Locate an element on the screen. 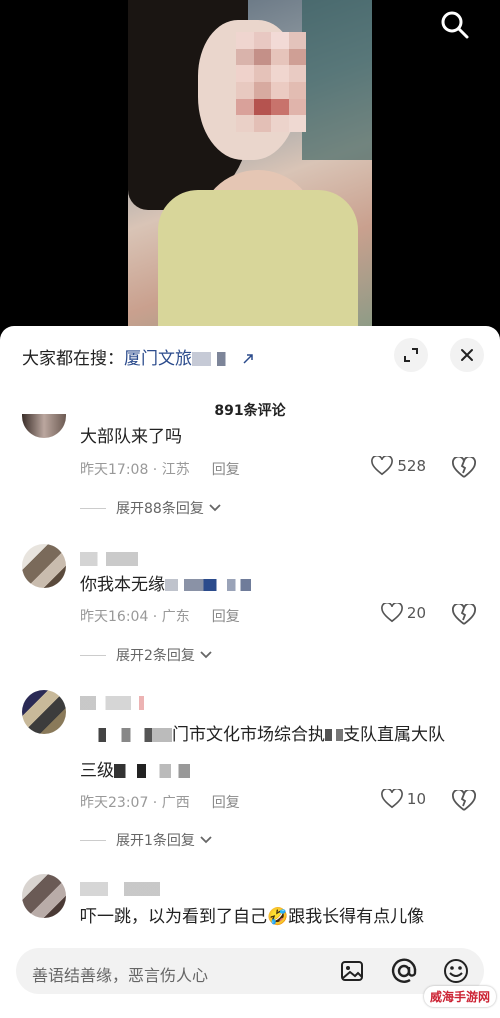 This screenshot has width=500, height=1018. expand-replies-button: 展开1条回复 is located at coordinates (146, 840).